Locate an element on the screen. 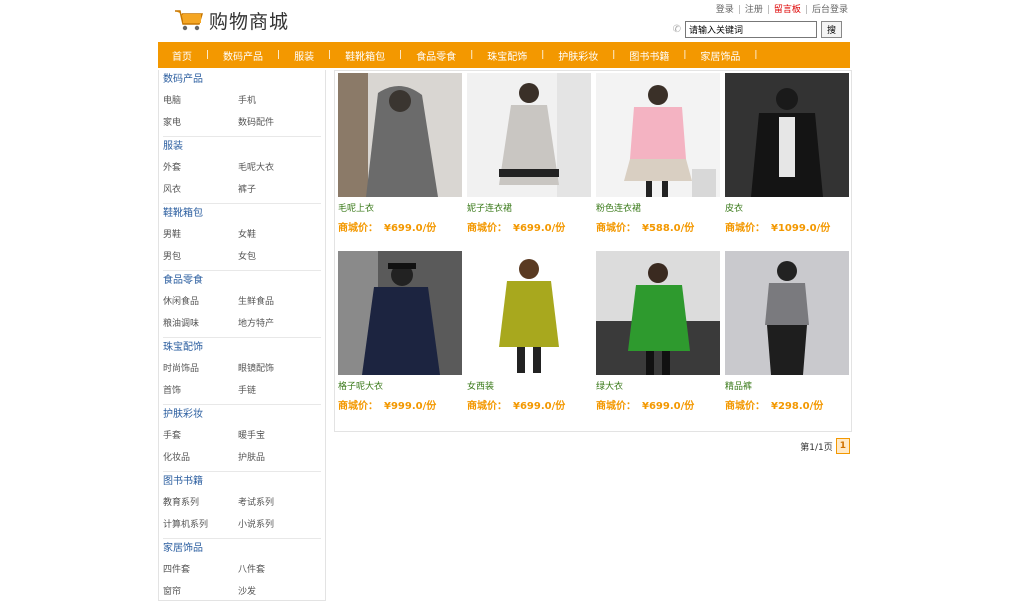 The image size is (1024, 613). category-link: 暖手宝 is located at coordinates (275, 436).